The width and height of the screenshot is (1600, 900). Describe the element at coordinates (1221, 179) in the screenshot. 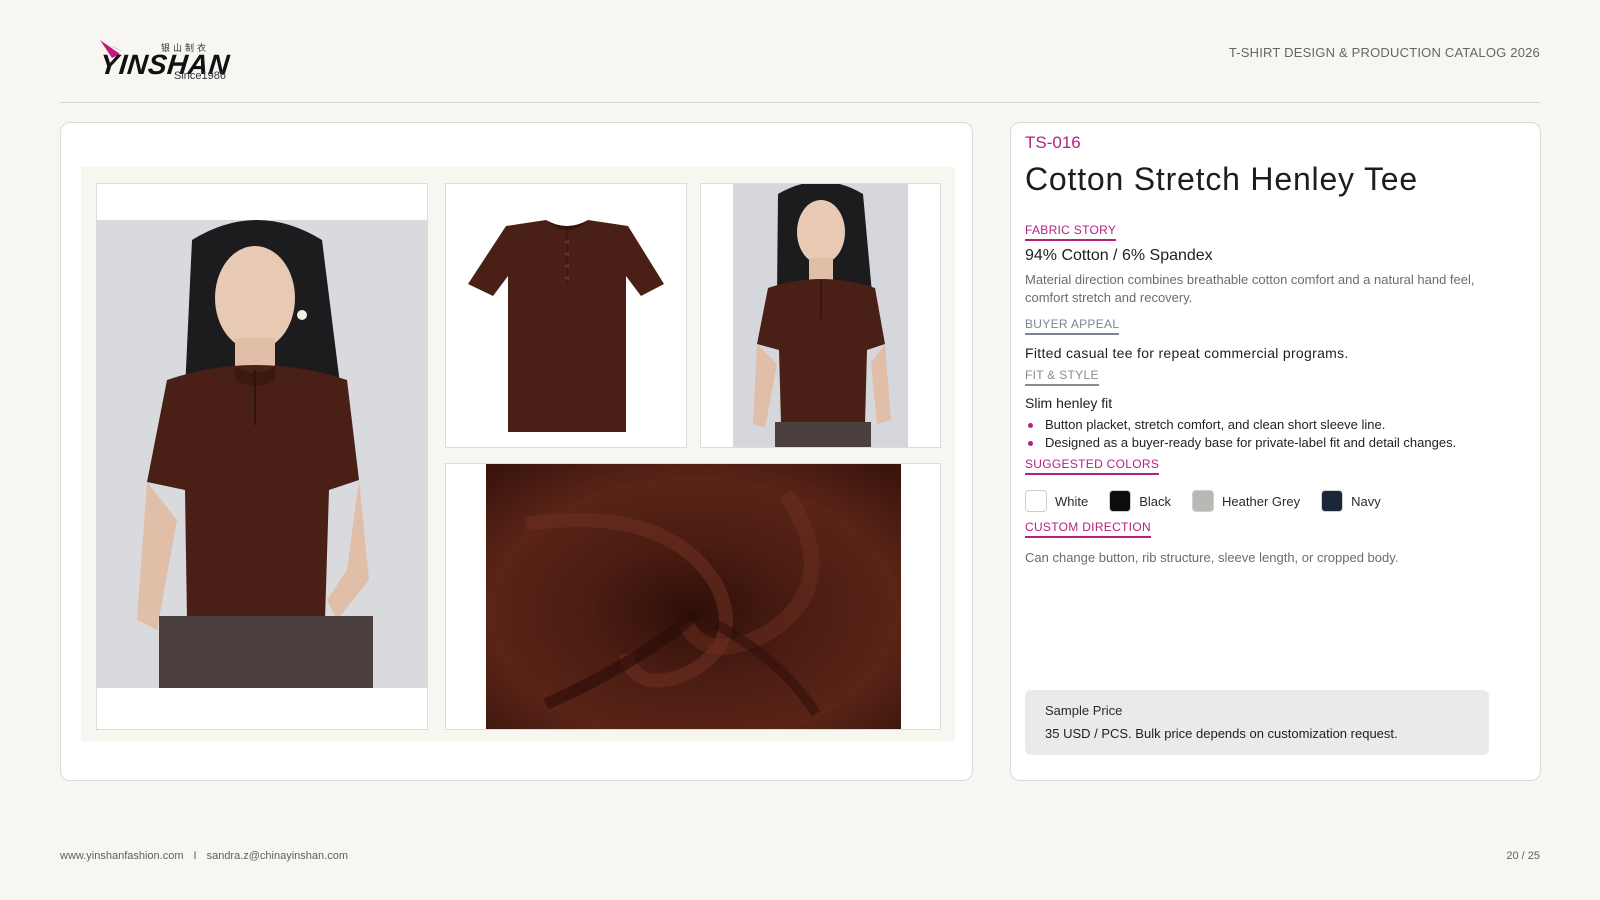

I see `product-title: Cotton Stretch Henley Tee` at that location.